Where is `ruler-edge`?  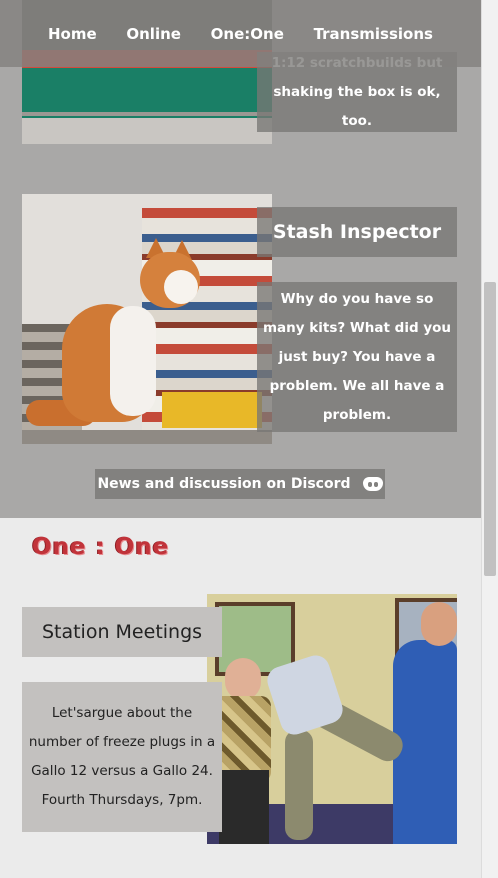 ruler-edge is located at coordinates (147, 114).